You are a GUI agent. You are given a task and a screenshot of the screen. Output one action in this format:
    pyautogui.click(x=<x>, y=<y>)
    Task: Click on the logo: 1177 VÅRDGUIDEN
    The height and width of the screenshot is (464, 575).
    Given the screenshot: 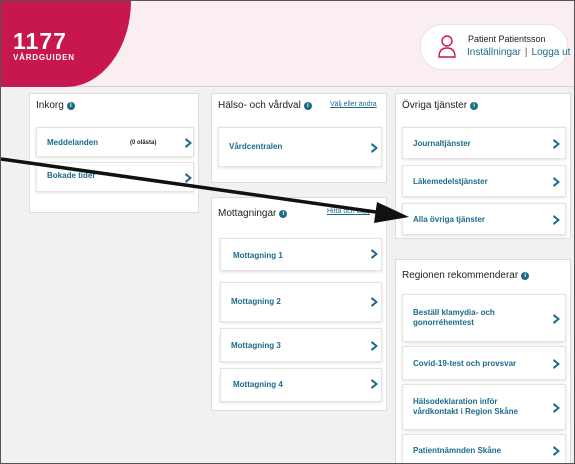 What is the action you would take?
    pyautogui.click(x=66, y=44)
    